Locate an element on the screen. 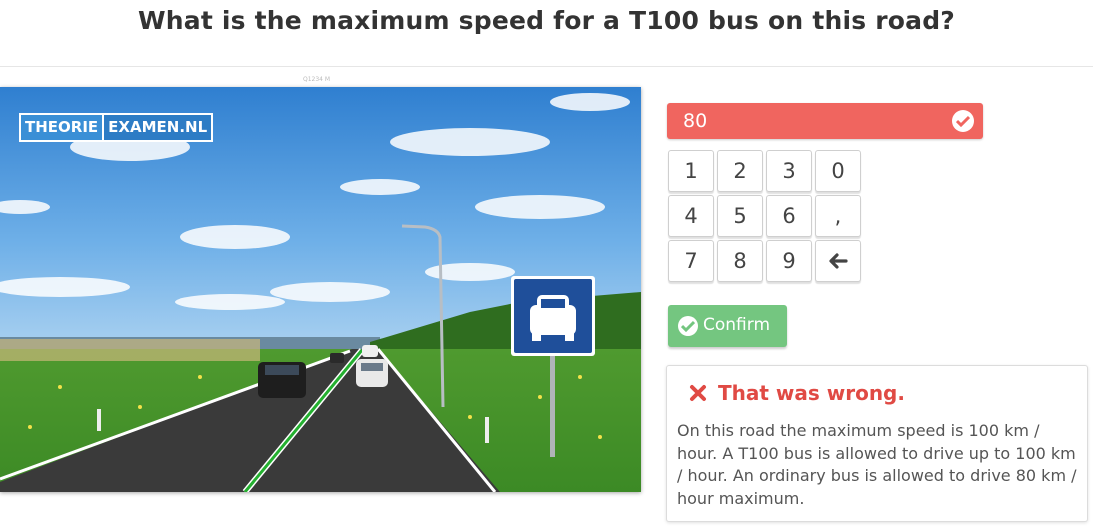 The height and width of the screenshot is (527, 1093). key-3: 3 is located at coordinates (789, 171).